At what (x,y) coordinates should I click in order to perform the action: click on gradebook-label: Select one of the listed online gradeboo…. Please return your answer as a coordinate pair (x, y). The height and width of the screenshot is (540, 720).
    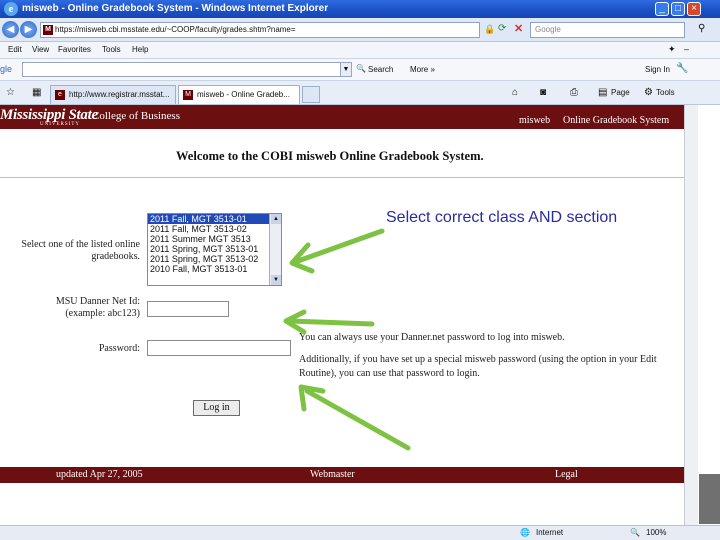
    Looking at the image, I should click on (70, 251).